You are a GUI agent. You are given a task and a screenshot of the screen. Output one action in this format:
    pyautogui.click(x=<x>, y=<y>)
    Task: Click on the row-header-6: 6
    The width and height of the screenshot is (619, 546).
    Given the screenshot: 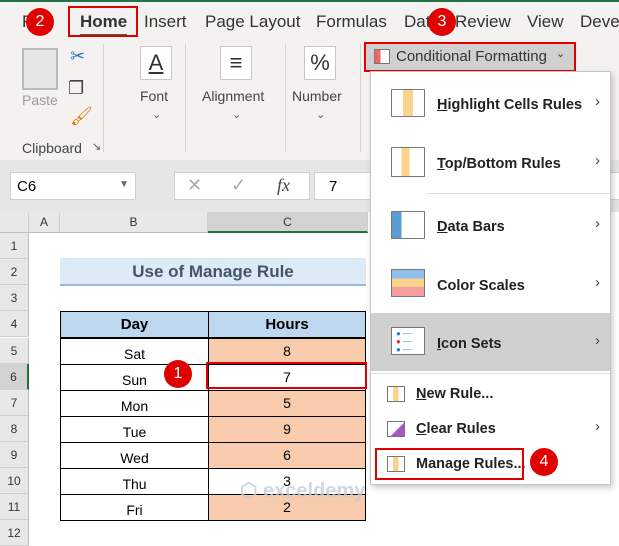 What is the action you would take?
    pyautogui.click(x=14, y=377)
    